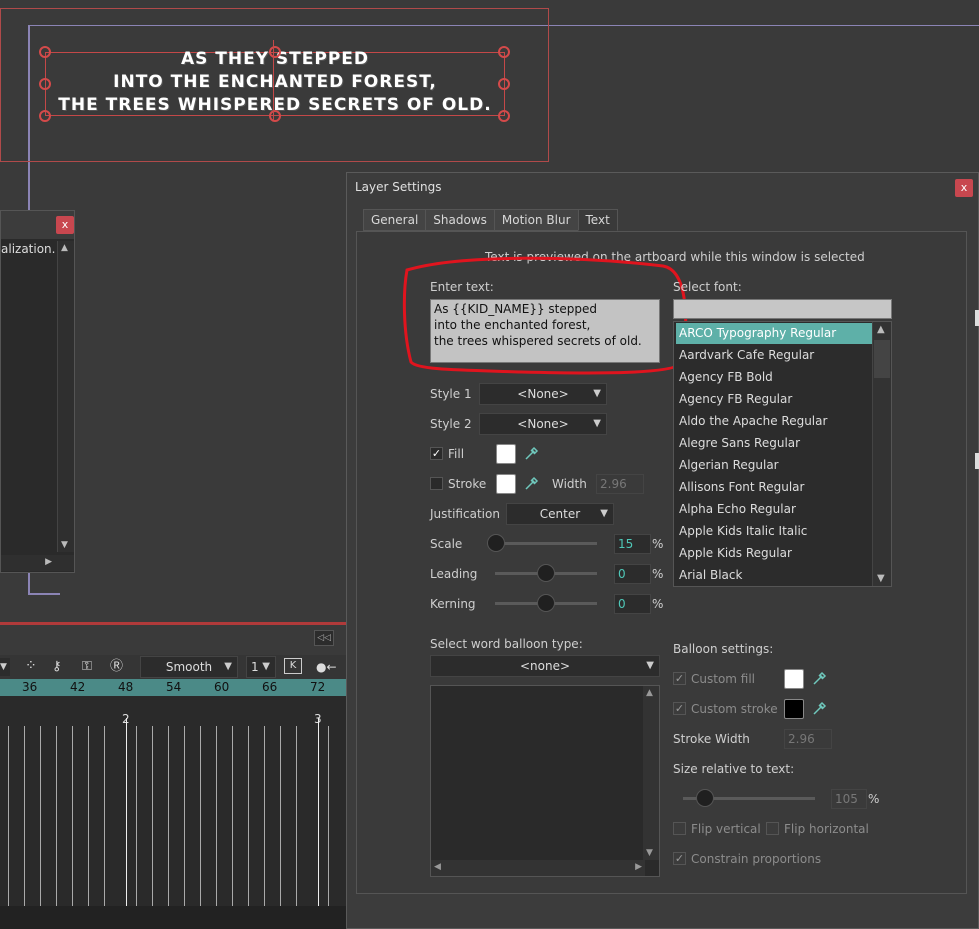 This screenshot has width=979, height=929. Describe the element at coordinates (546, 603) in the screenshot. I see `kerning-slider-knob` at that location.